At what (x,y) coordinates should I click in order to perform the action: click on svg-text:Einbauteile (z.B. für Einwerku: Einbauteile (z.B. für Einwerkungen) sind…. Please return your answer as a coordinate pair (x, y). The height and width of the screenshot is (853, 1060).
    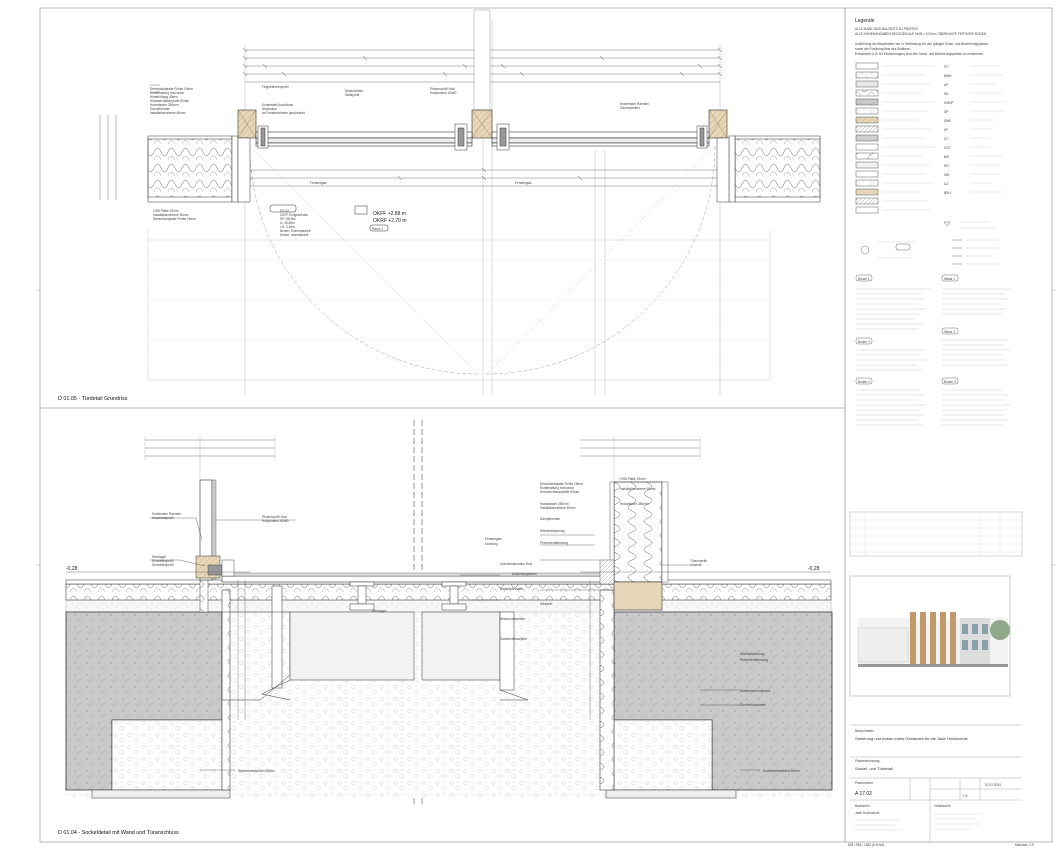
    Looking at the image, I should click on (919, 54).